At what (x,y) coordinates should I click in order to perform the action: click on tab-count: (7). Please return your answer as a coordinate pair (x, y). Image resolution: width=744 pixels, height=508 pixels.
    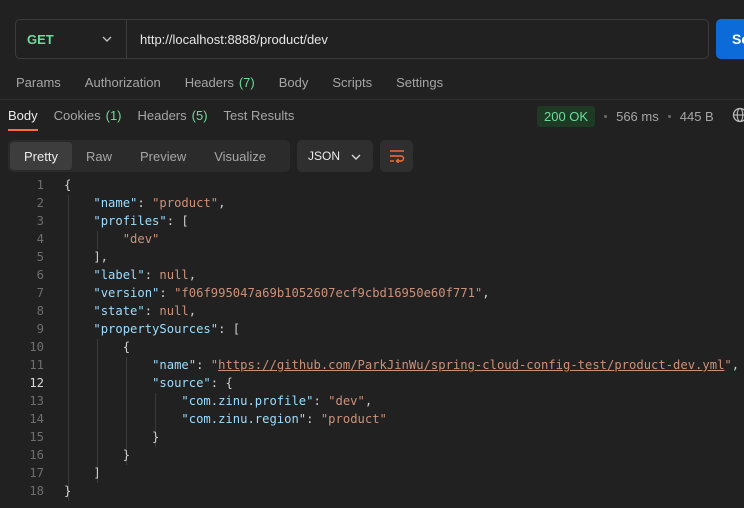
    Looking at the image, I should click on (246, 82).